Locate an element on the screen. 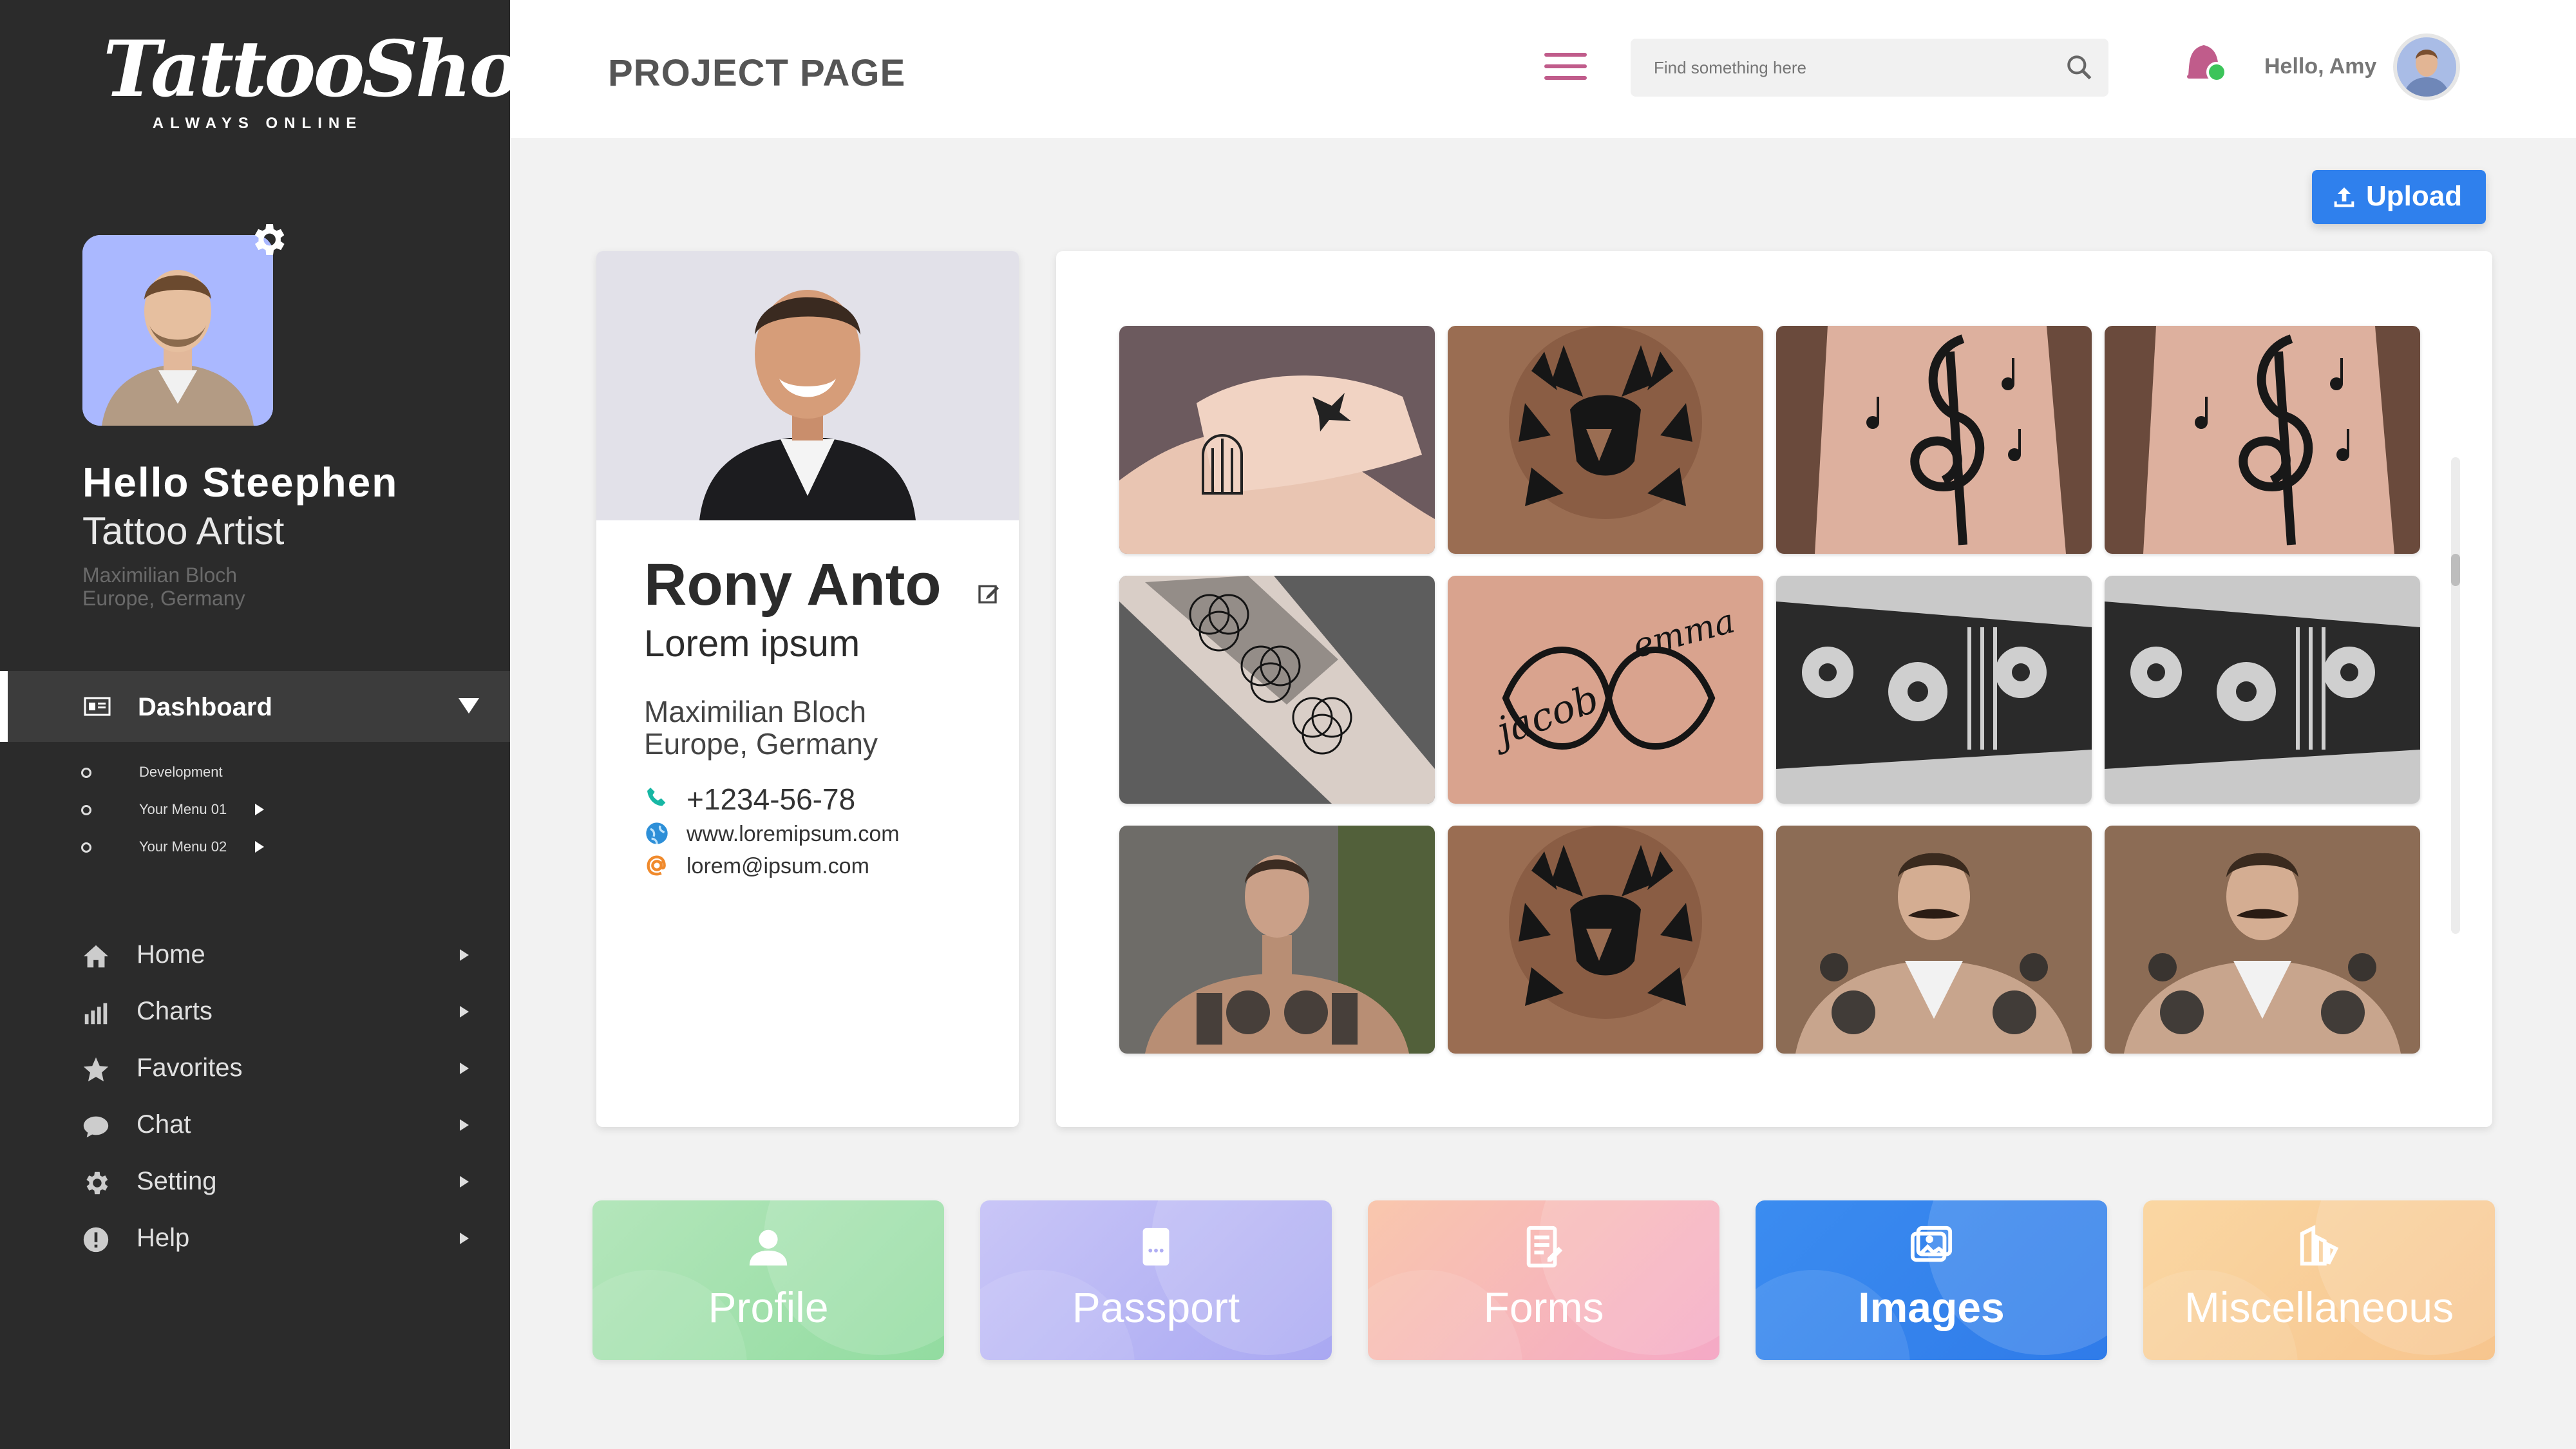  sidebar-subitem-label: Your Menu 02 is located at coordinates (183, 846).